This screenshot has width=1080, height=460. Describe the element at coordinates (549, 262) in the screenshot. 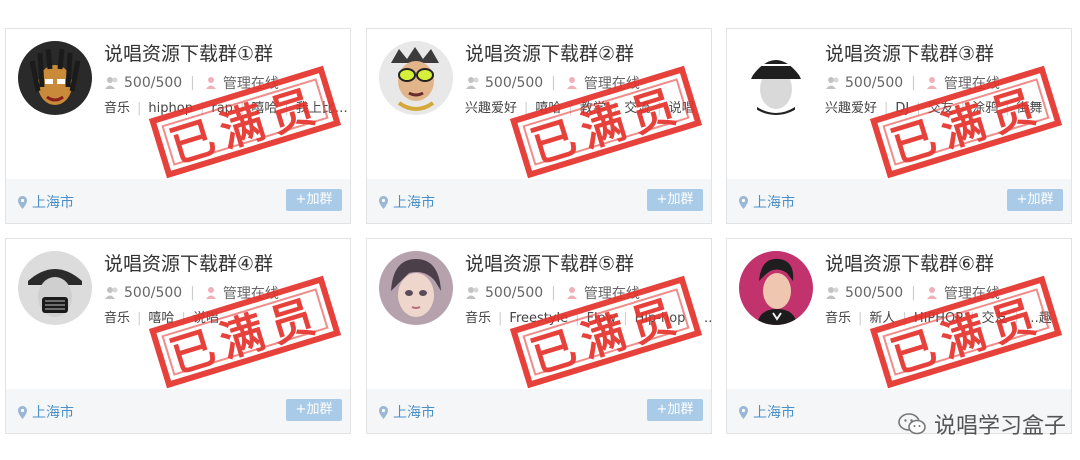

I see `group-title: 说唱资源下载群⑤群` at that location.